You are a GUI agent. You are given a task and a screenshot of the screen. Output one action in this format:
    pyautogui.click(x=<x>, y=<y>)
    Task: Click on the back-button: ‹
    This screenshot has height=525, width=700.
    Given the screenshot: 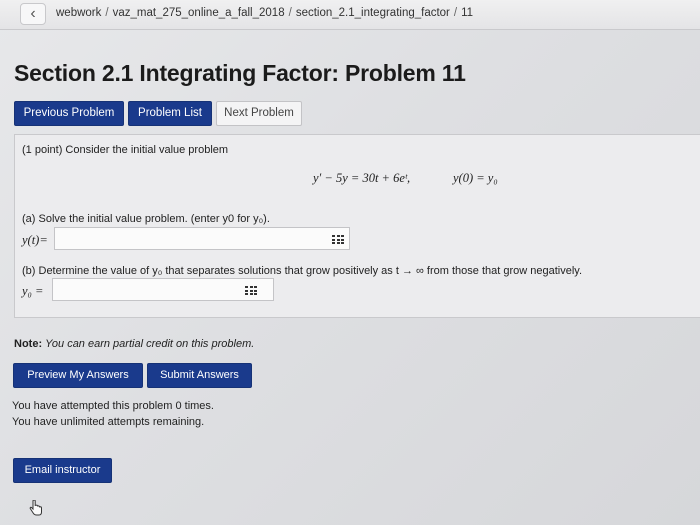 What is the action you would take?
    pyautogui.click(x=33, y=14)
    